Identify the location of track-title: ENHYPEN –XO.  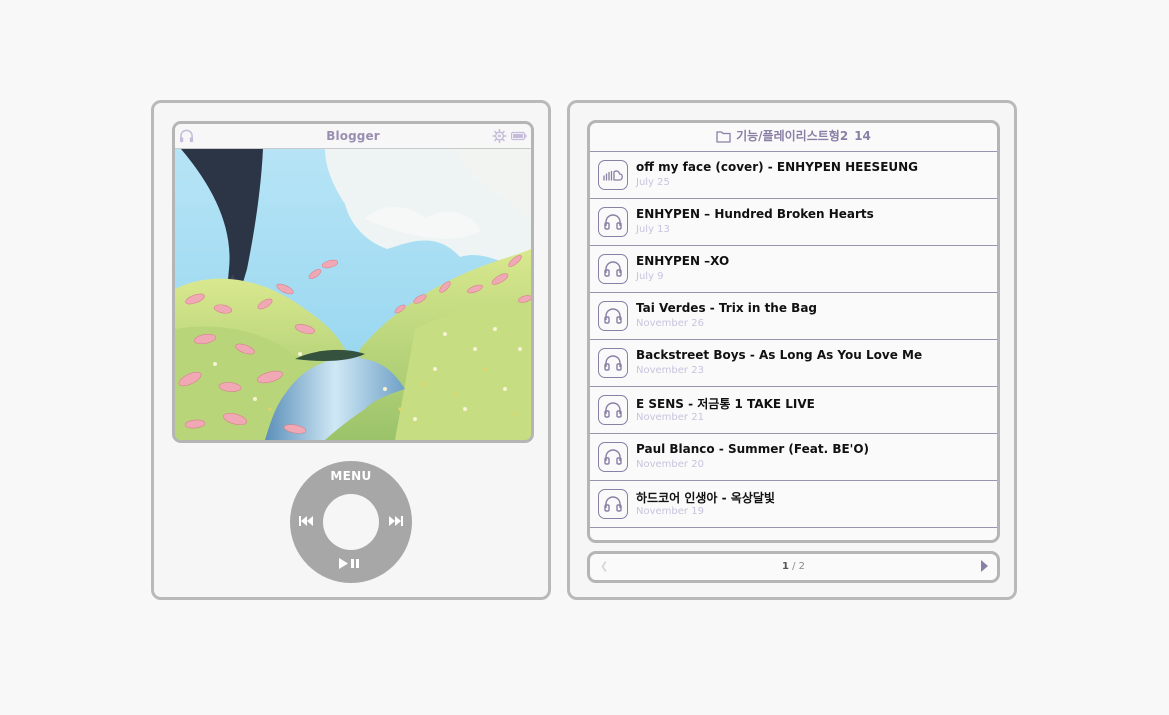
(683, 261).